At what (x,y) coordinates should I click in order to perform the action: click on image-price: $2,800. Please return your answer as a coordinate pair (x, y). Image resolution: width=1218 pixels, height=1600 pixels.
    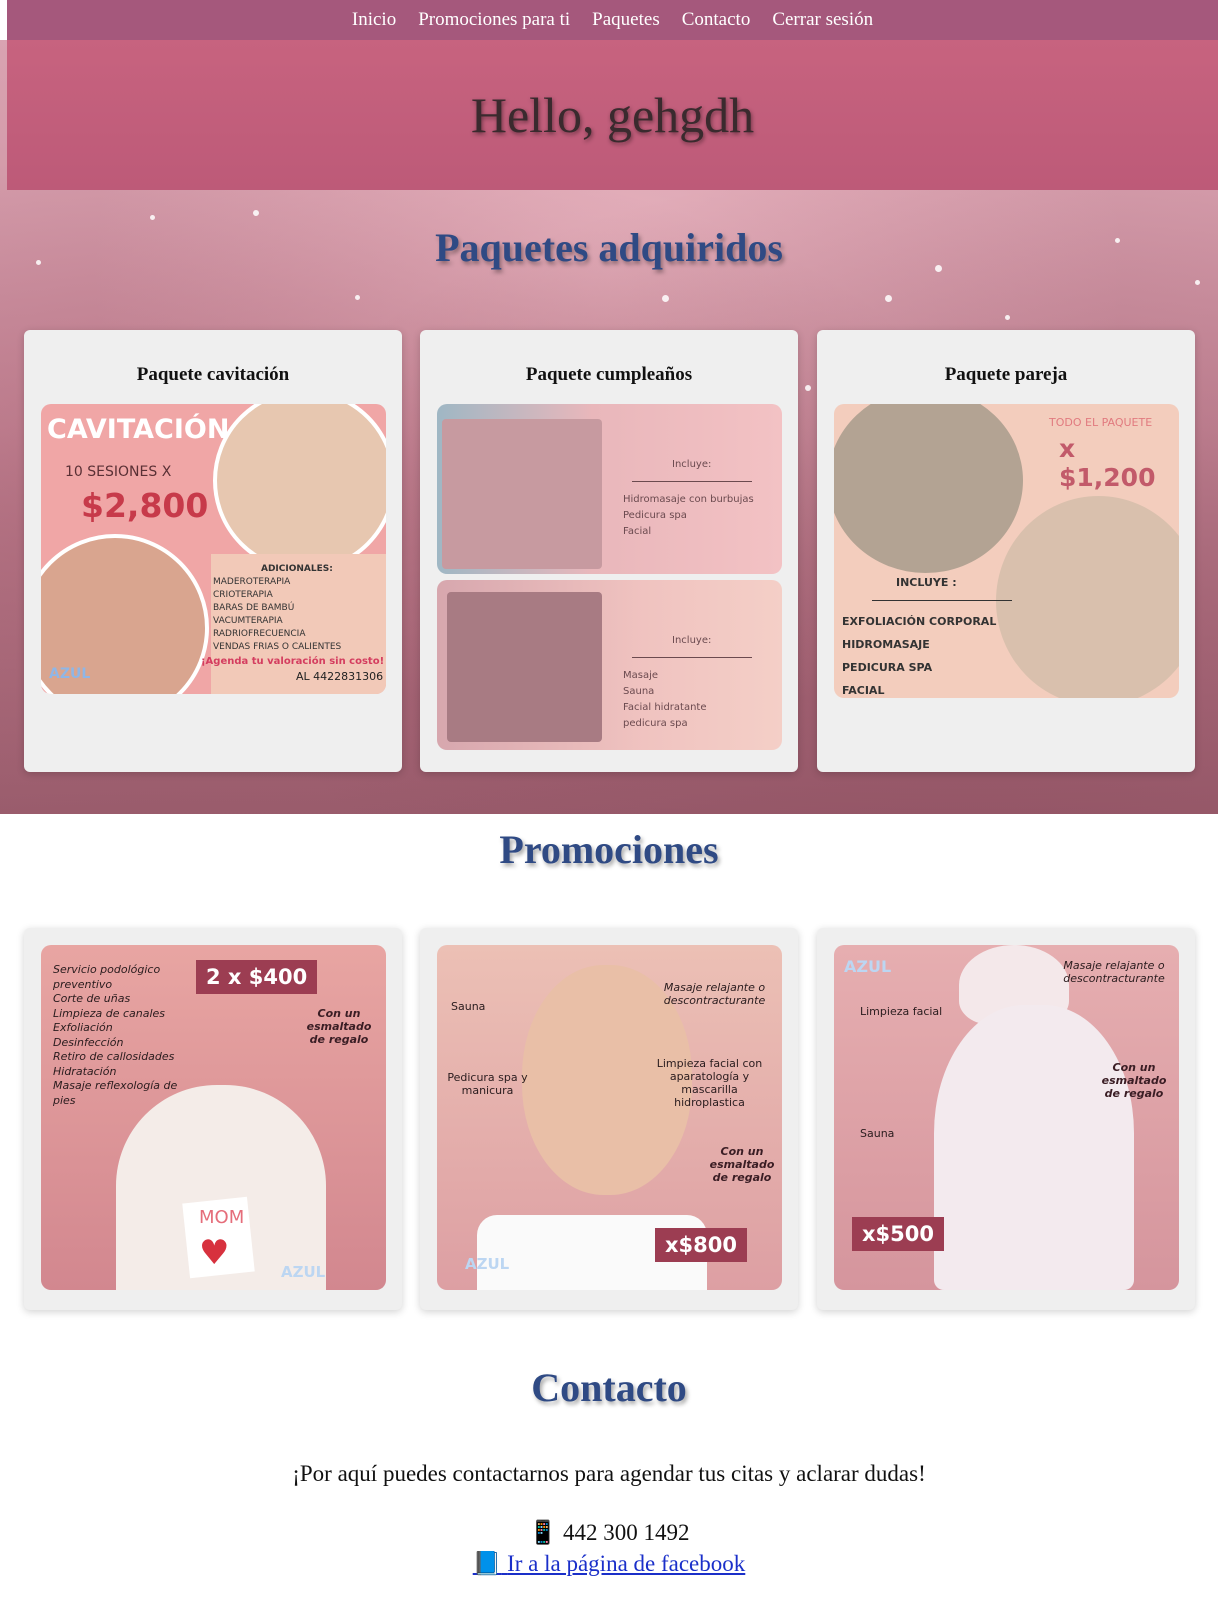
    Looking at the image, I should click on (145, 505).